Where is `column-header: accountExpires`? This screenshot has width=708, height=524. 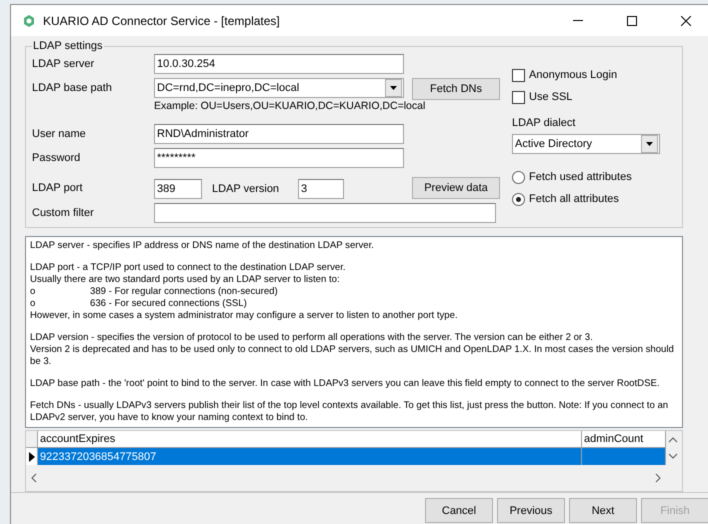 column-header: accountExpires is located at coordinates (310, 439).